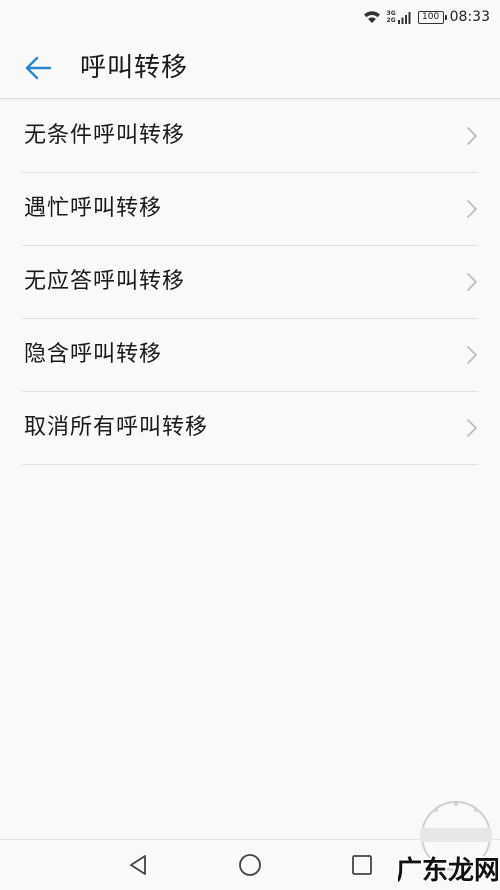  I want to click on menu-item-label: 无应答呼叫转移, so click(105, 281).